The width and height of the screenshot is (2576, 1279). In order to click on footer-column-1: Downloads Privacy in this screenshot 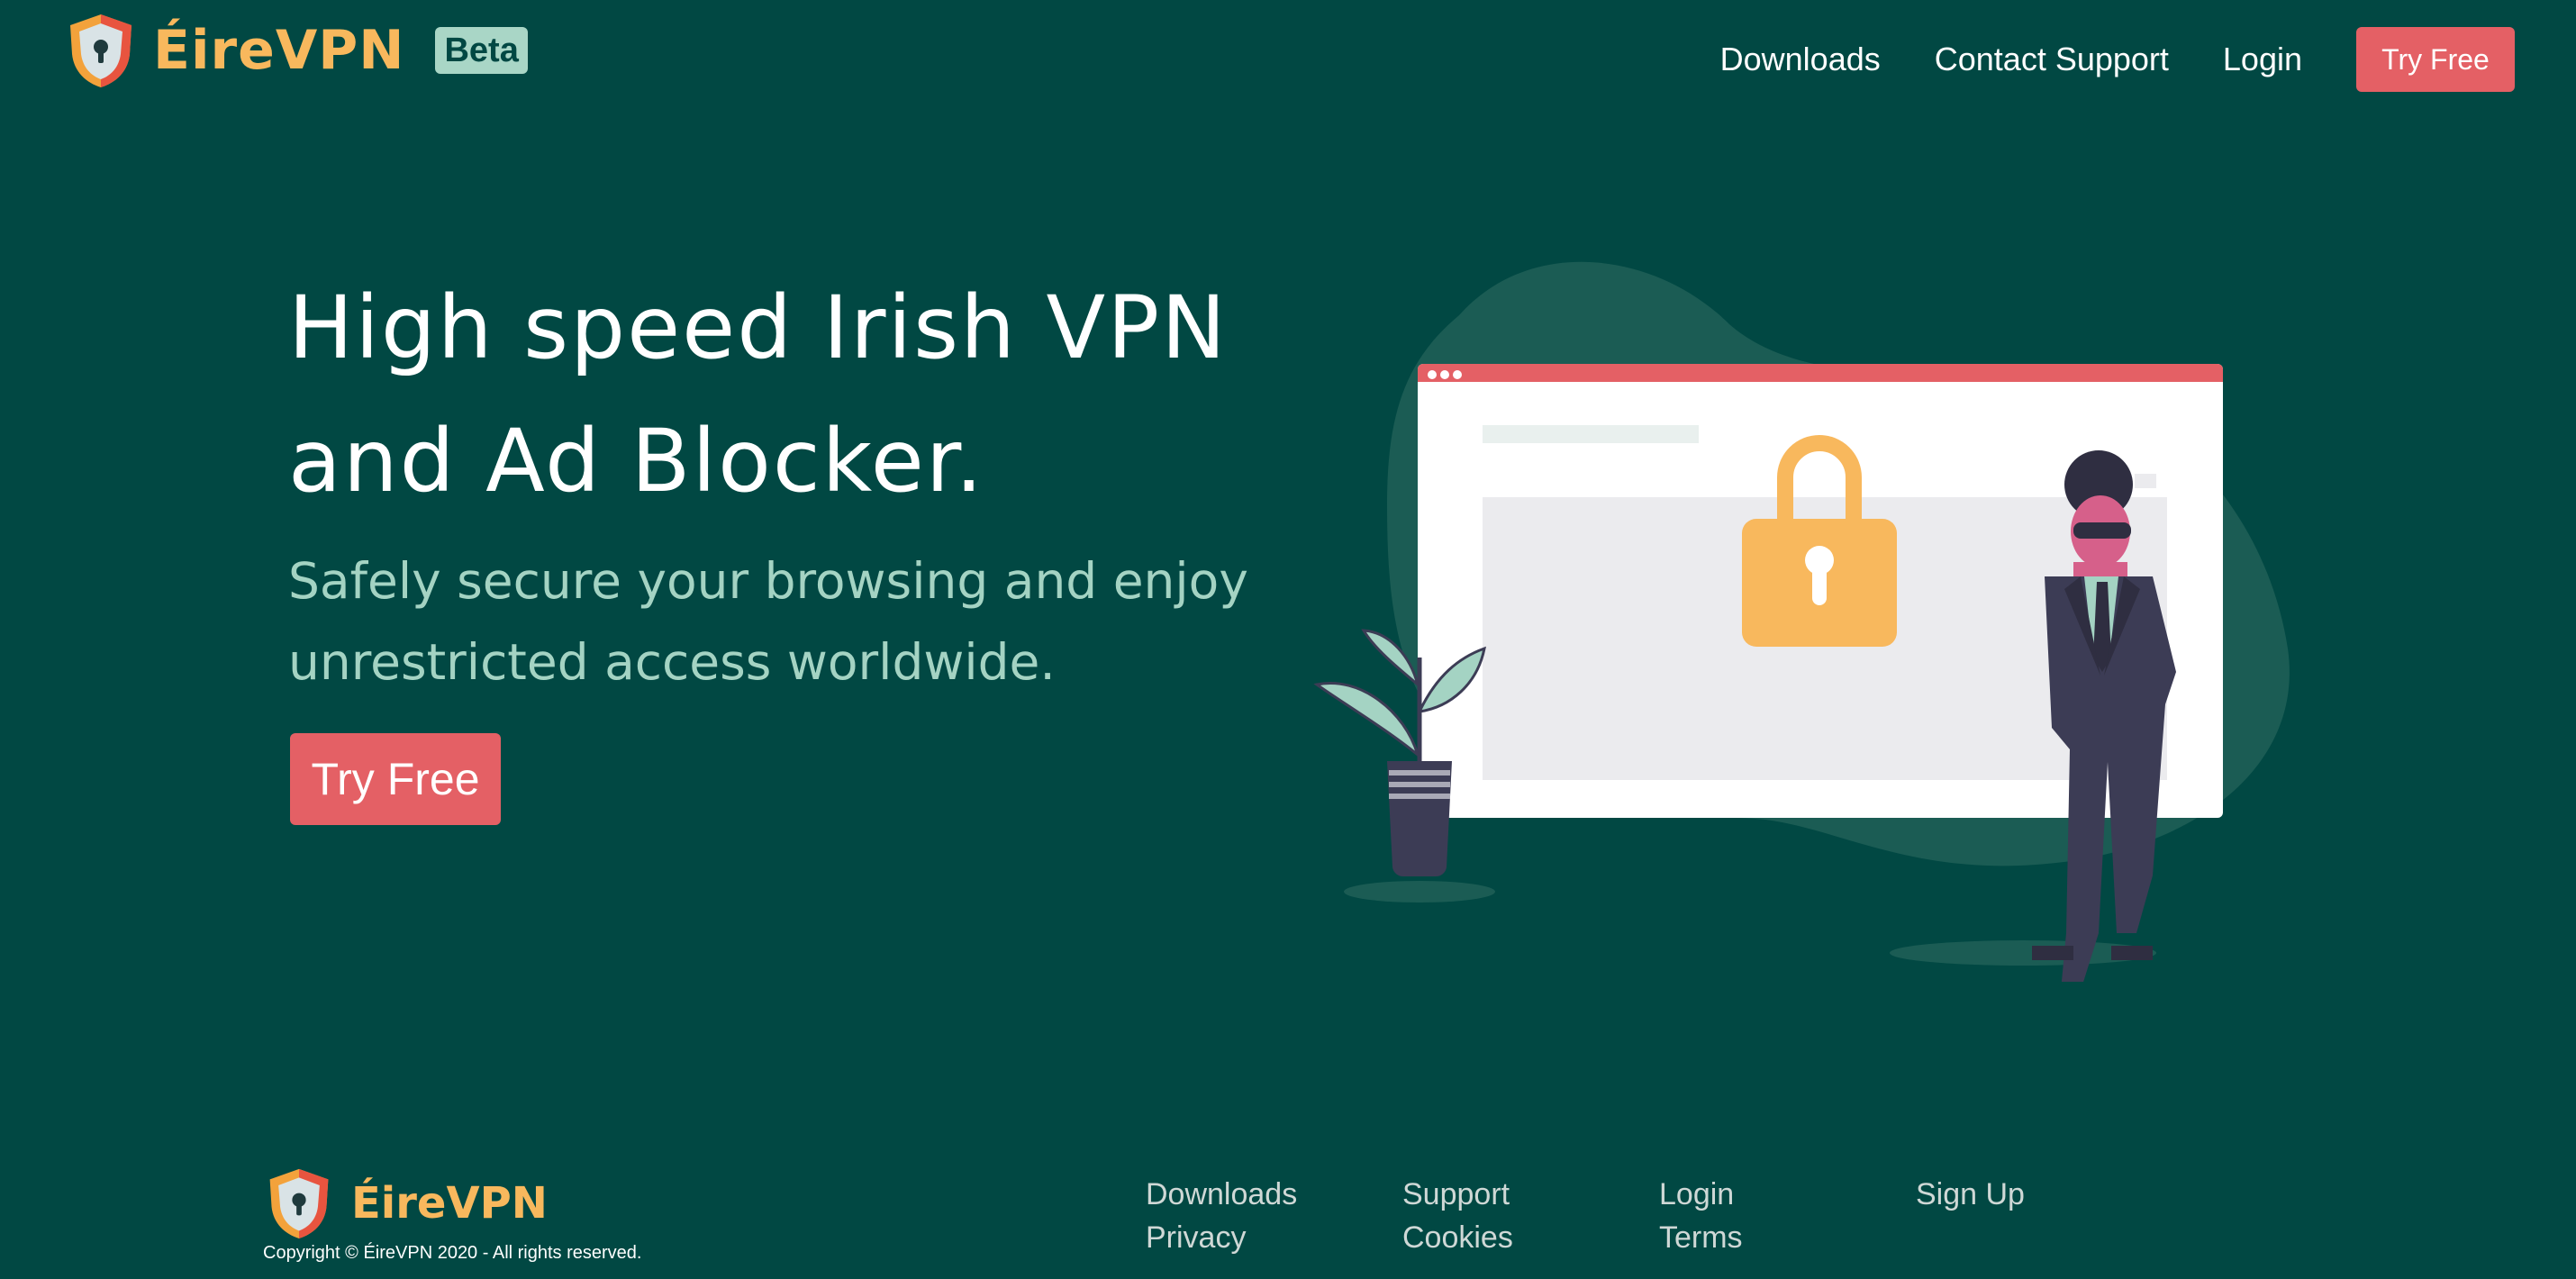, I will do `click(1221, 1216)`.